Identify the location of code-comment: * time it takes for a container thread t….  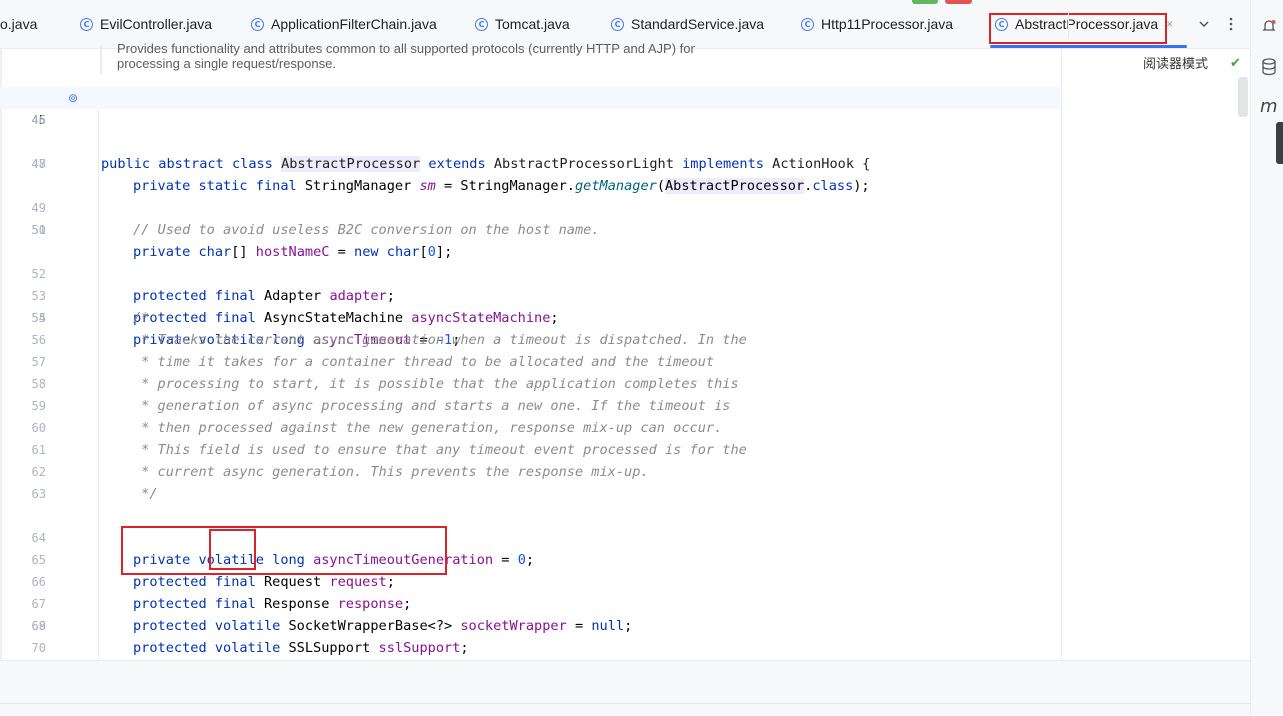
(424, 362).